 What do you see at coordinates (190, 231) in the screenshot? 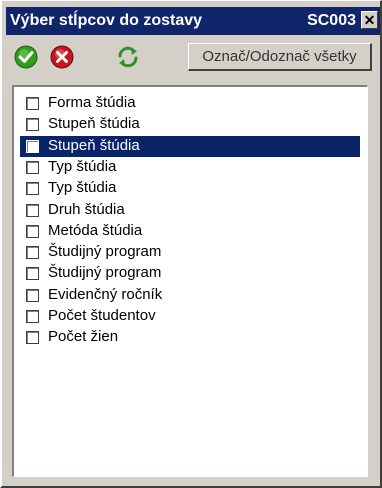
I see `column-list-item: Metóda štúdia` at bounding box center [190, 231].